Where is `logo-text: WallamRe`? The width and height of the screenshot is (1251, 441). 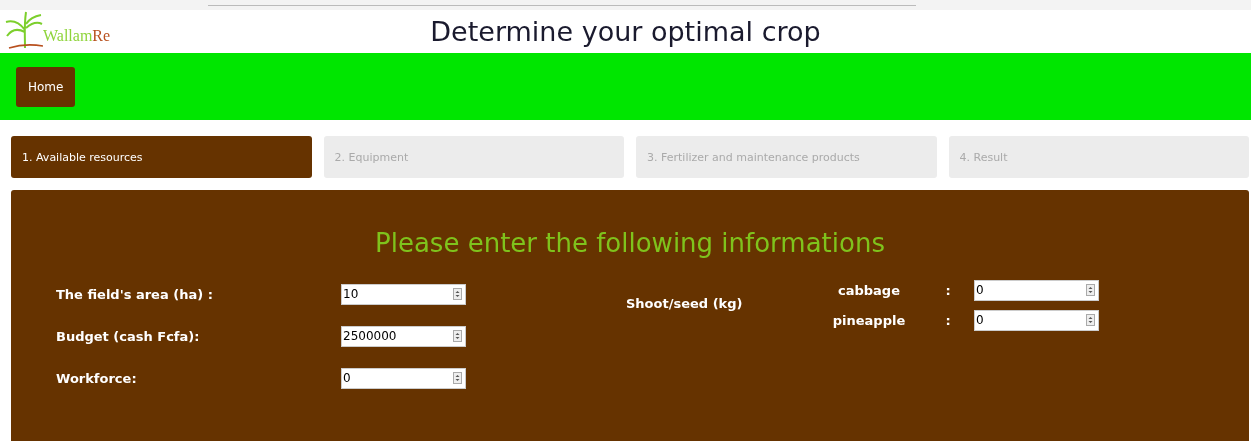 logo-text: WallamRe is located at coordinates (77, 36).